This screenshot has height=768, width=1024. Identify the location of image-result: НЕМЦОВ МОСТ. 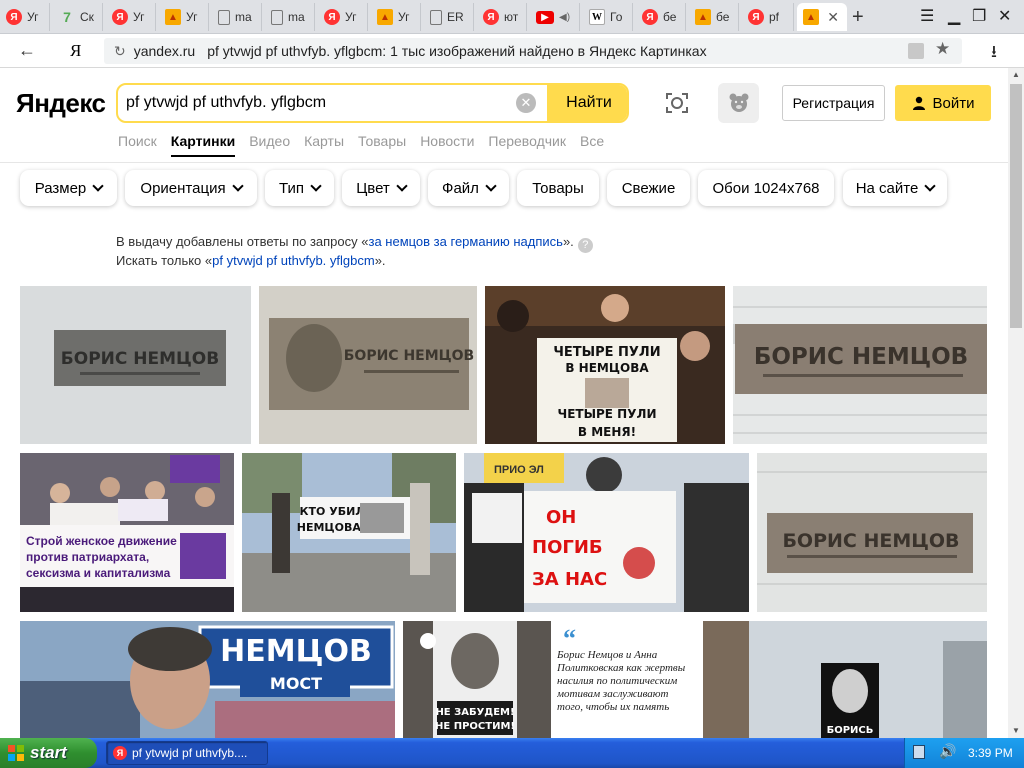
(207, 679).